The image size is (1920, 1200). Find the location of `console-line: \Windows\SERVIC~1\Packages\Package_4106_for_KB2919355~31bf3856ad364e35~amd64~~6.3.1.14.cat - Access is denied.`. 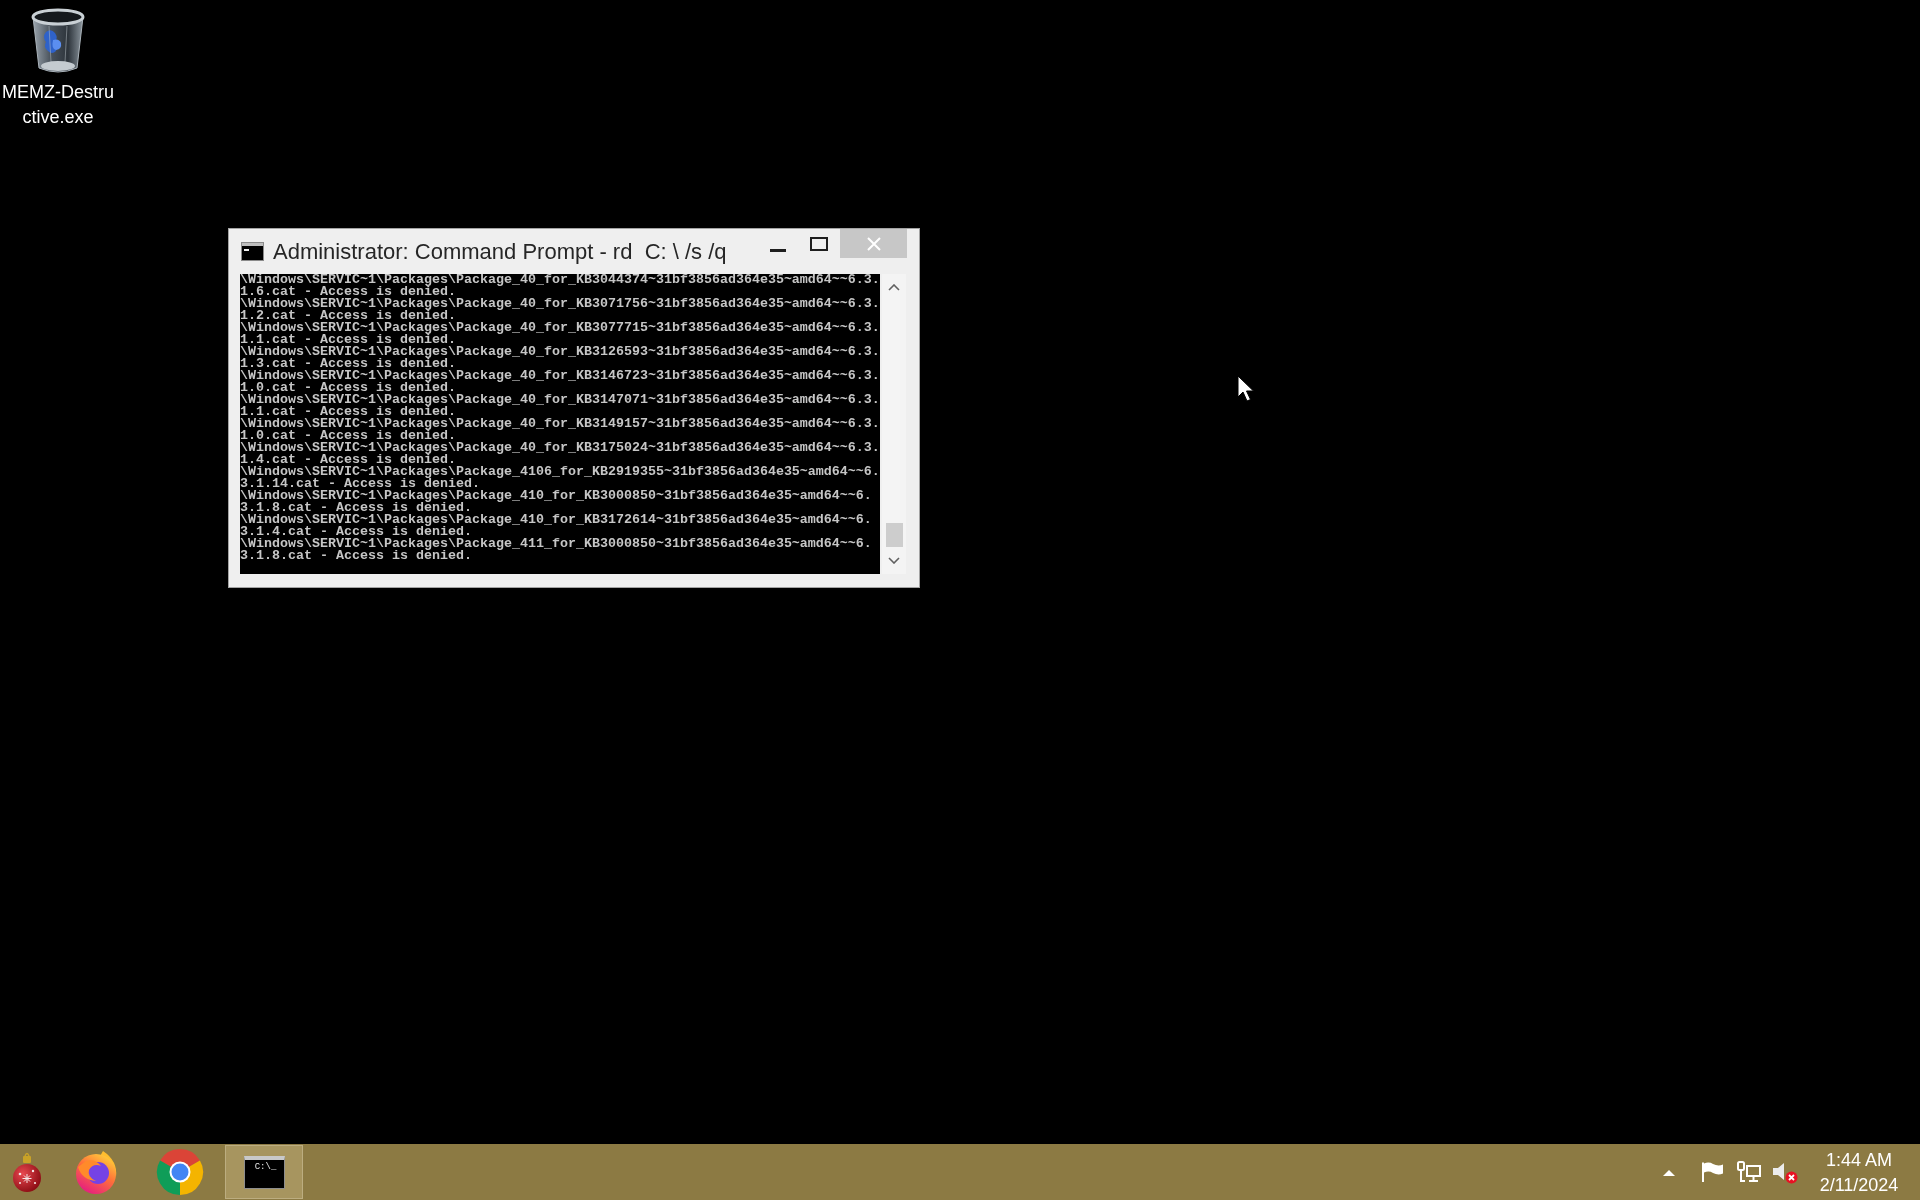

console-line: \Windows\SERVIC~1\Packages\Package_4106_for_KB2919355~31bf3856ad364e35~amd64~~6.3.1.14.cat - Access is denied. is located at coordinates (560, 478).